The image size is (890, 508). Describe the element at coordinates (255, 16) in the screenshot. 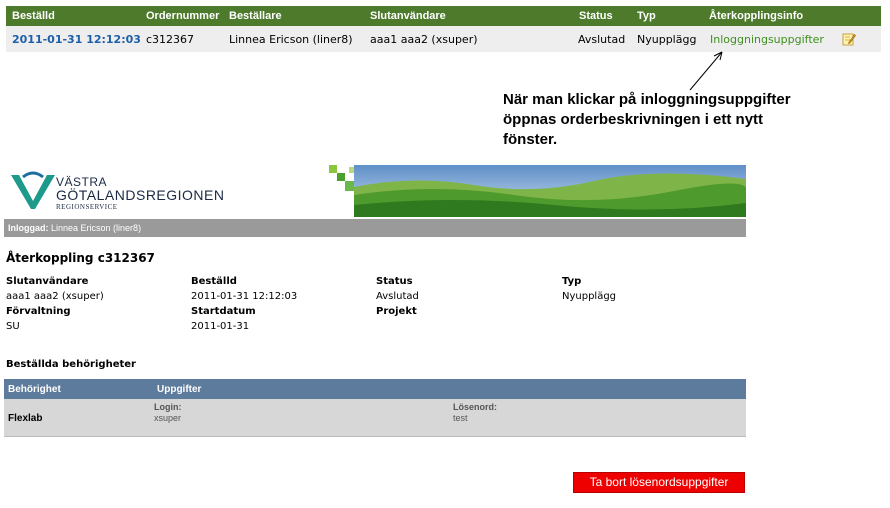

I see `col-bestallare: Beställare` at that location.